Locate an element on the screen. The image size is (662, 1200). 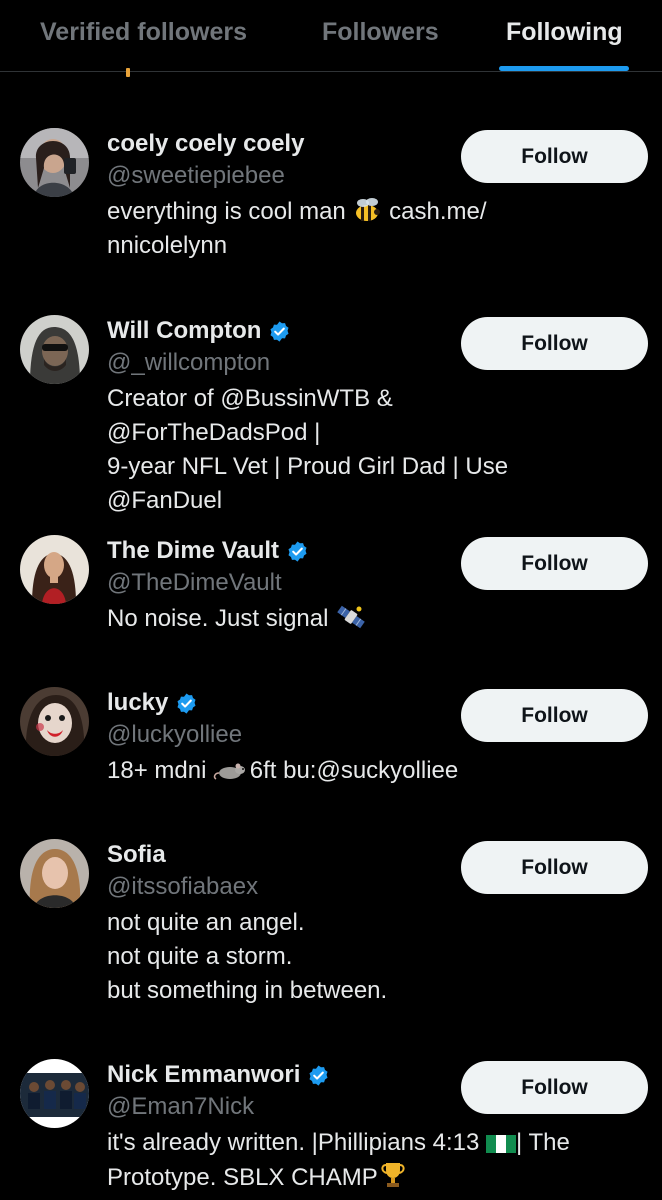
display-name: Sofia is located at coordinates (136, 855).